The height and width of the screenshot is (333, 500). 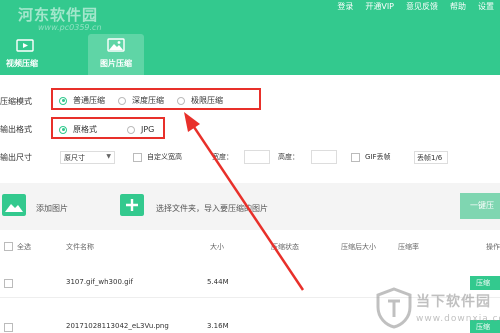 What do you see at coordinates (288, 157) in the screenshot?
I see `height-label: 高度：` at bounding box center [288, 157].